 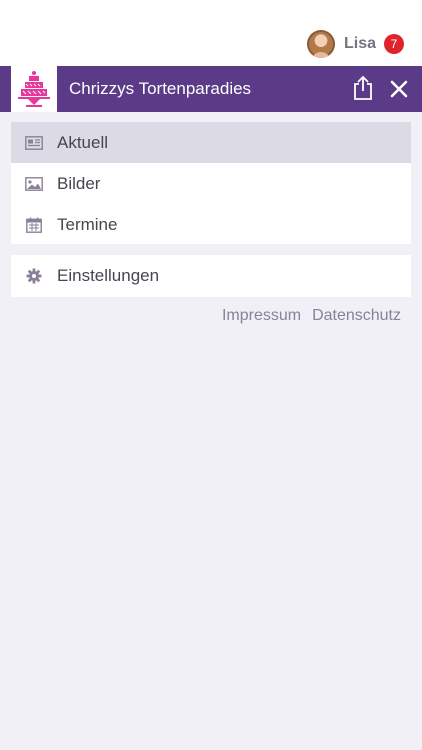 I want to click on user-name: Lisa, so click(x=360, y=44).